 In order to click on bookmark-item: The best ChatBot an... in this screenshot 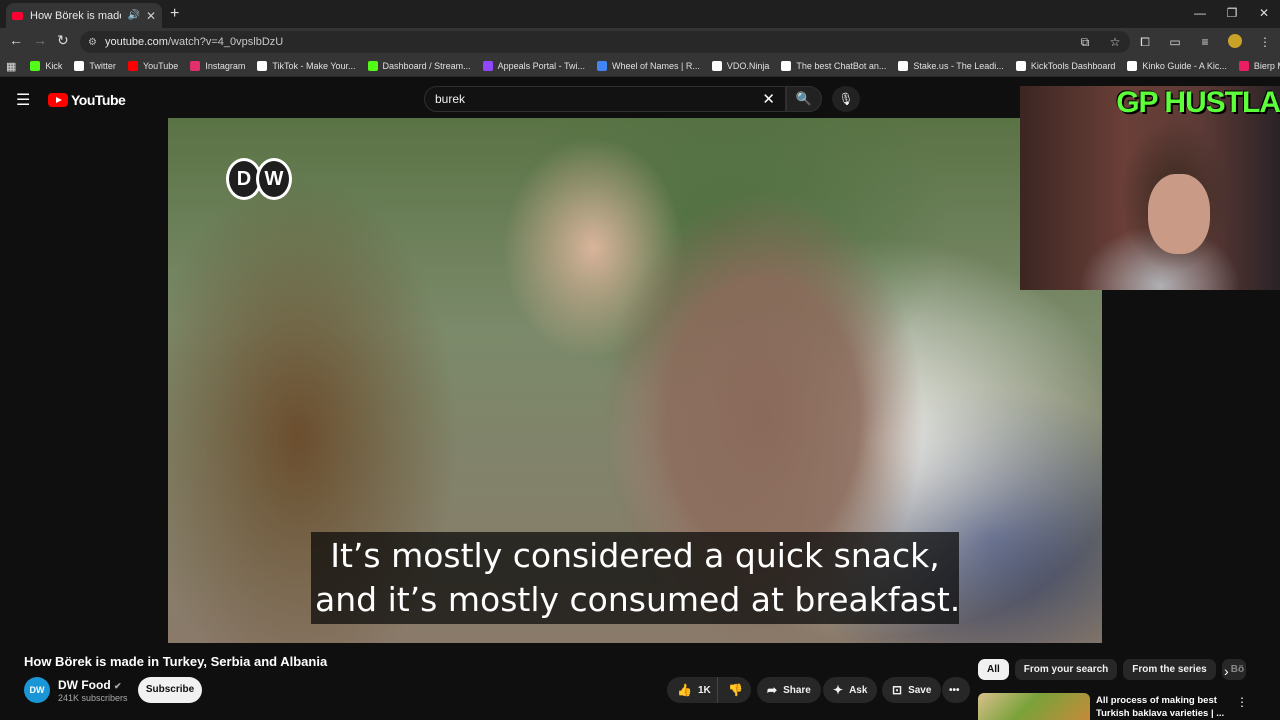, I will do `click(833, 66)`.